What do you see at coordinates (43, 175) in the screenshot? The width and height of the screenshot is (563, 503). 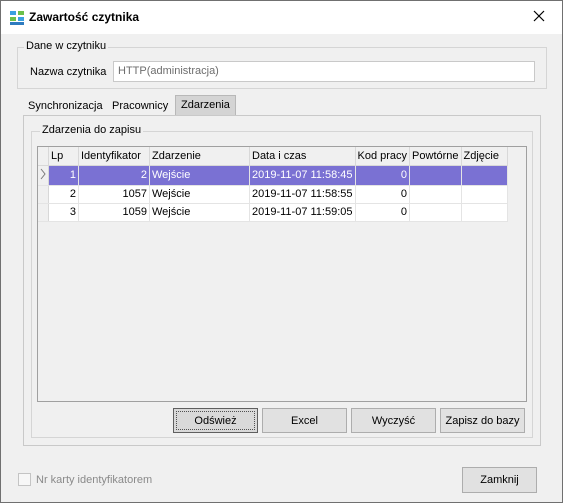 I see `current-row-indicator-icon` at bounding box center [43, 175].